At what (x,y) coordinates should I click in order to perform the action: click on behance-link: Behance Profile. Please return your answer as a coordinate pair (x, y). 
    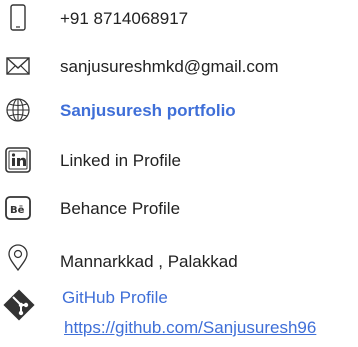
    Looking at the image, I should click on (120, 209).